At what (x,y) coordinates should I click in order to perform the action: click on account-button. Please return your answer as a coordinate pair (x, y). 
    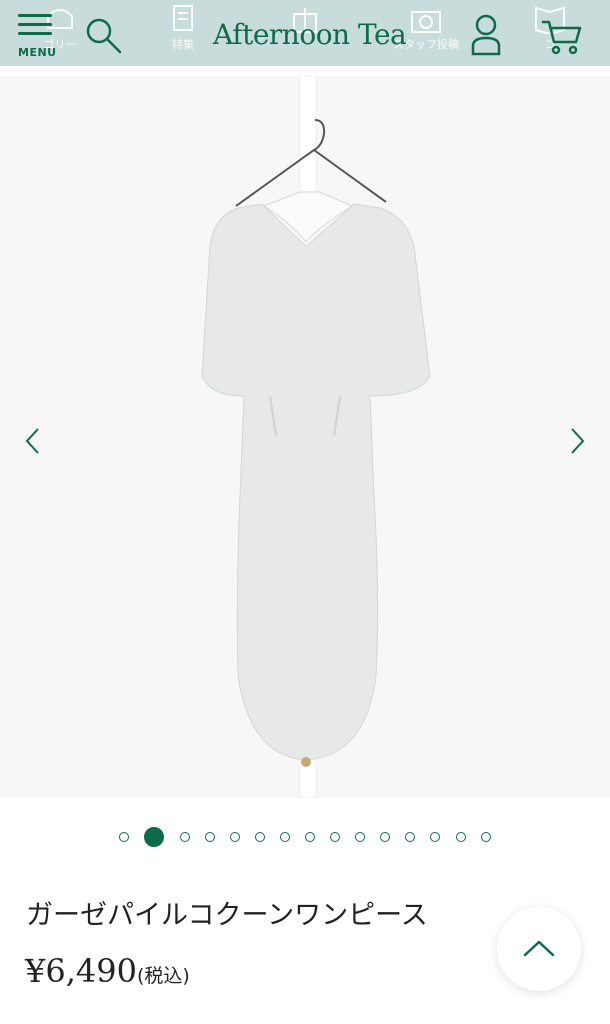
    Looking at the image, I should click on (486, 35).